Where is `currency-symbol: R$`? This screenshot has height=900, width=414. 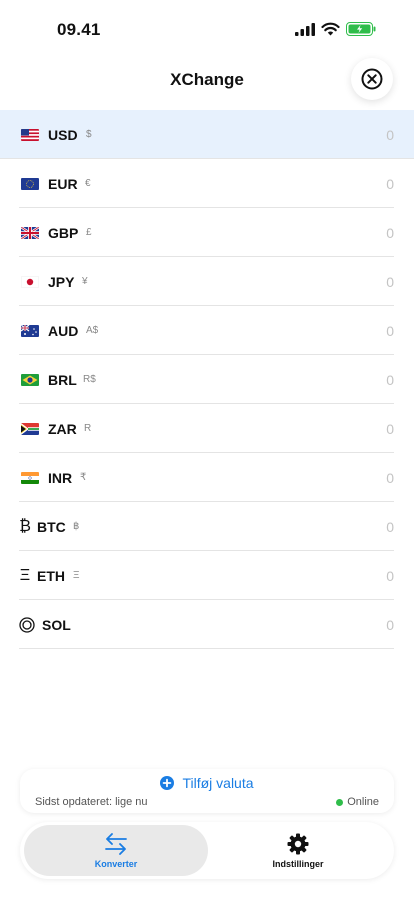
currency-symbol: R$ is located at coordinates (89, 379).